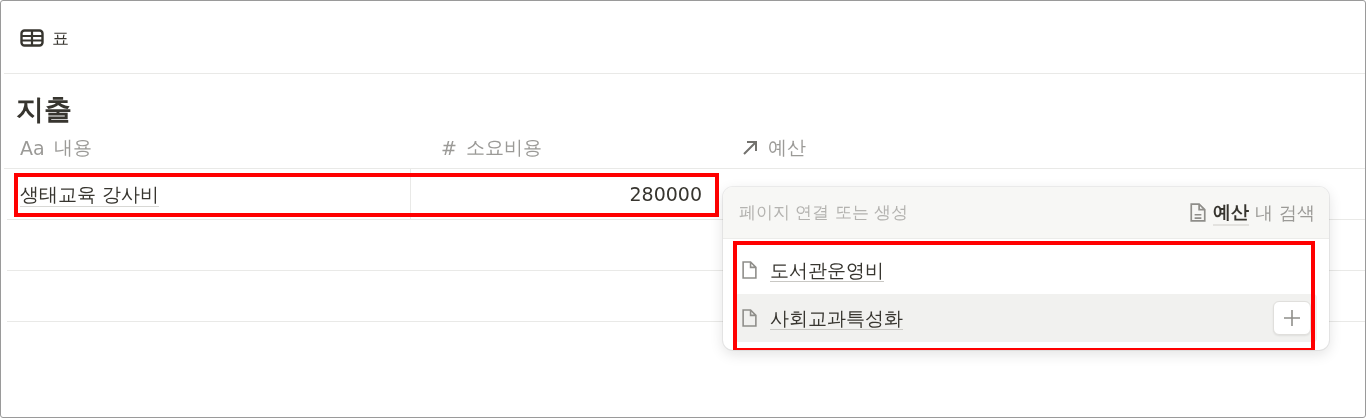 The width and height of the screenshot is (1366, 418). Describe the element at coordinates (750, 148) in the screenshot. I see `arrow-icon` at that location.